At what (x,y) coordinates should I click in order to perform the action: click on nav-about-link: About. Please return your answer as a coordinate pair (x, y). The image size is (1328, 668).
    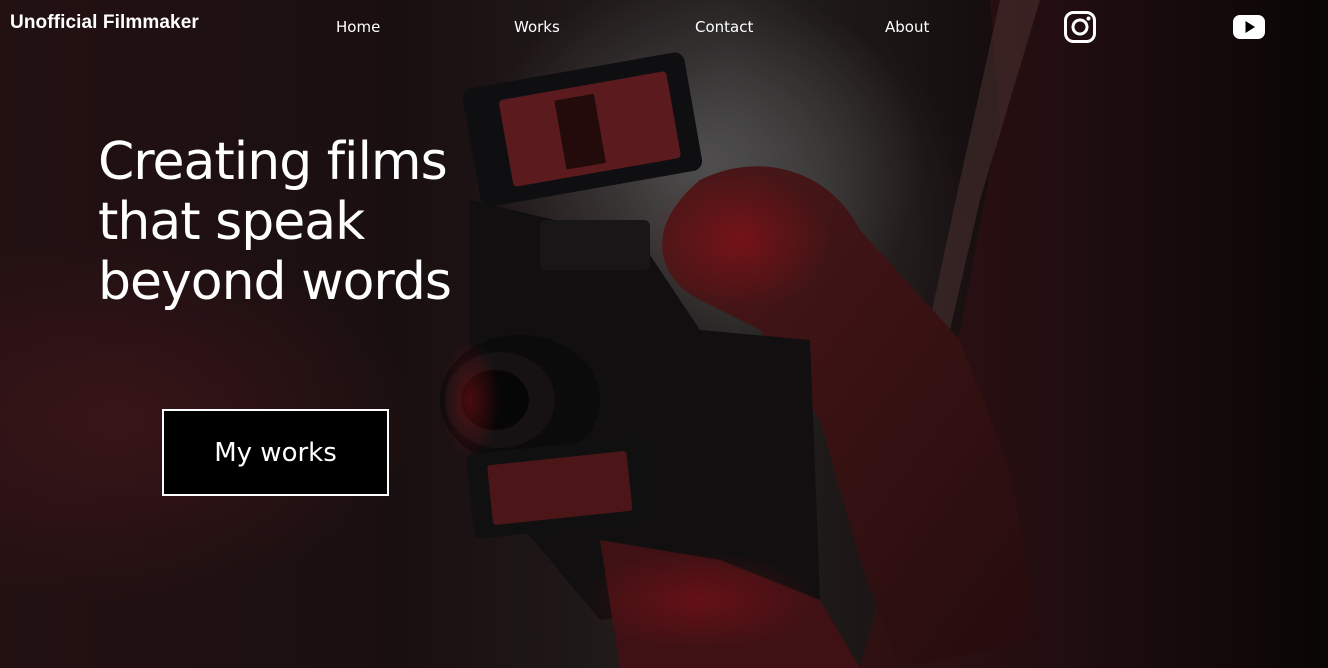
    Looking at the image, I should click on (907, 27).